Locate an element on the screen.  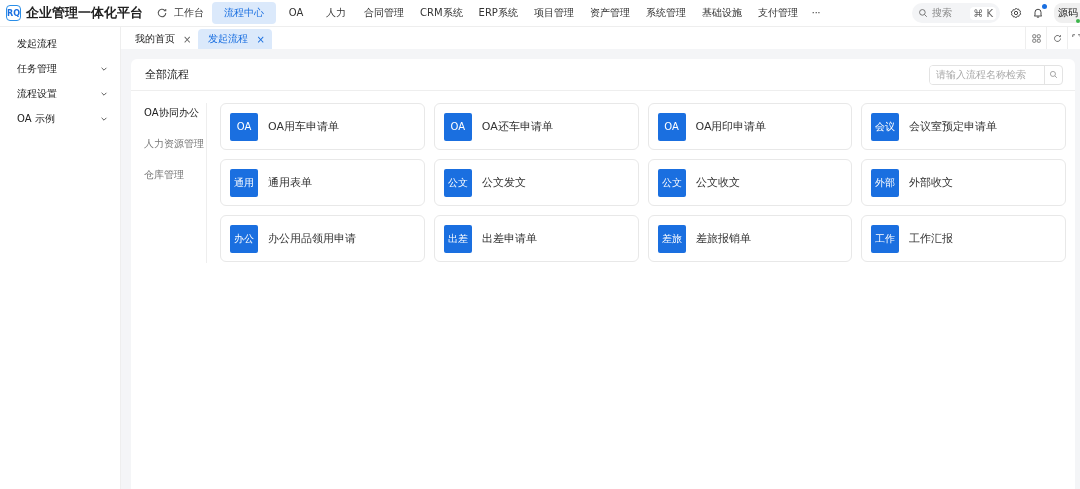
process-name: 工作汇报 is located at coordinates (931, 238).